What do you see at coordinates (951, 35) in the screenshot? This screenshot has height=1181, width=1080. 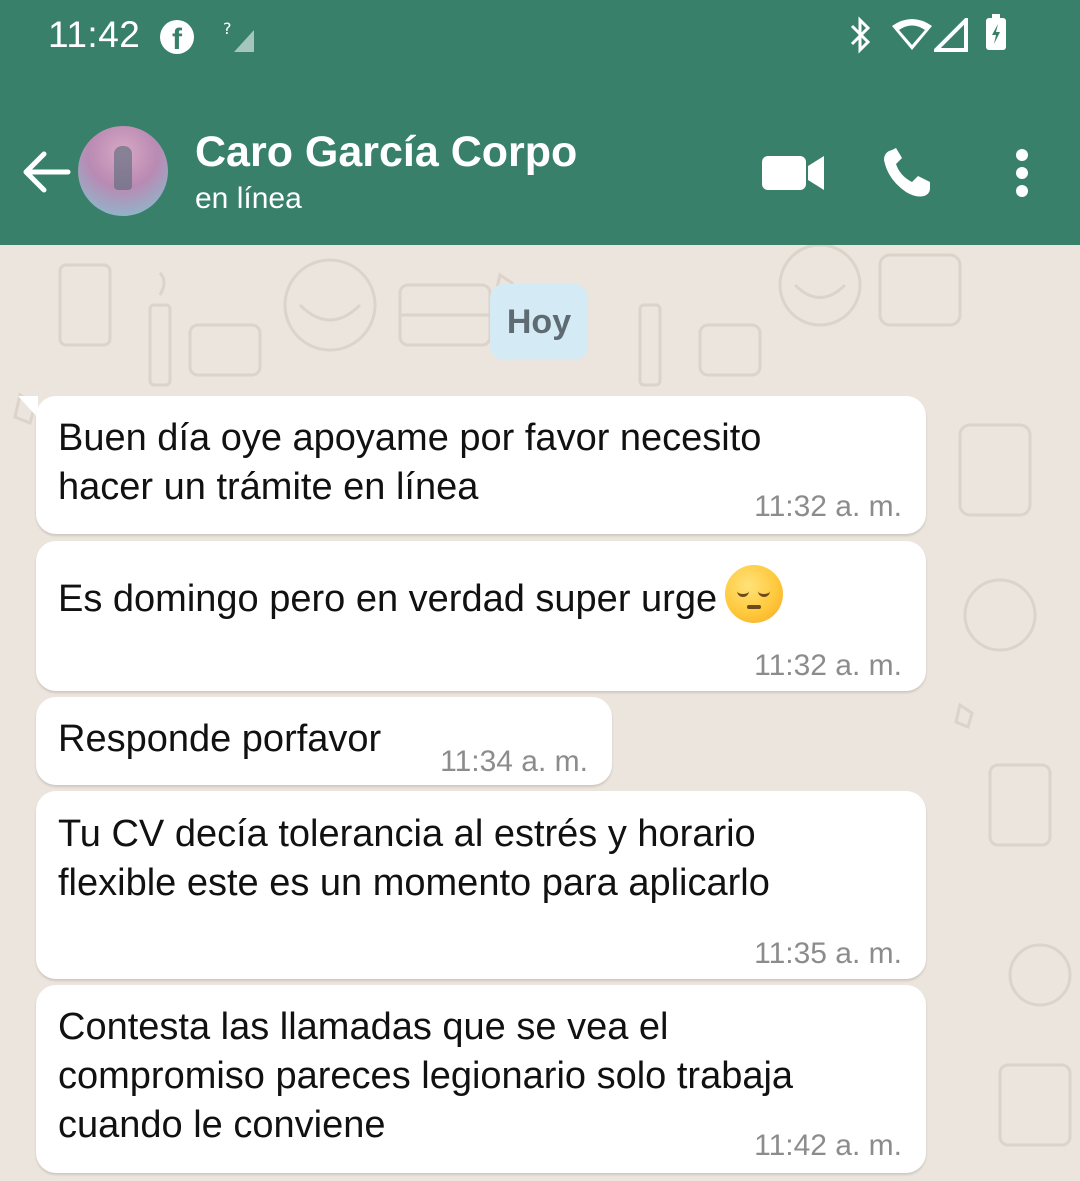 I see `cell-signal-icon` at bounding box center [951, 35].